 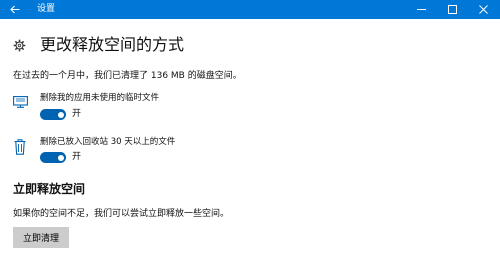 I want to click on close-icon, so click(x=483, y=9).